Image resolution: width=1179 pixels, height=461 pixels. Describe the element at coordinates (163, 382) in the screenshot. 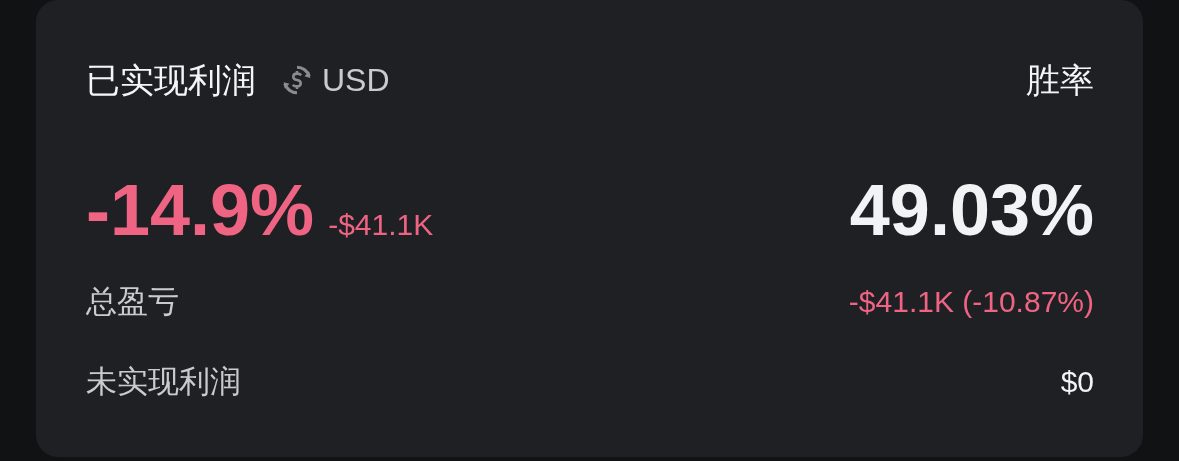

I see `stat-label: 未实现利润` at that location.